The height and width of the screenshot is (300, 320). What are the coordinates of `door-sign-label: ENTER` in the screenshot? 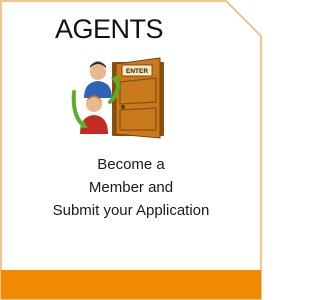 It's located at (137, 71).